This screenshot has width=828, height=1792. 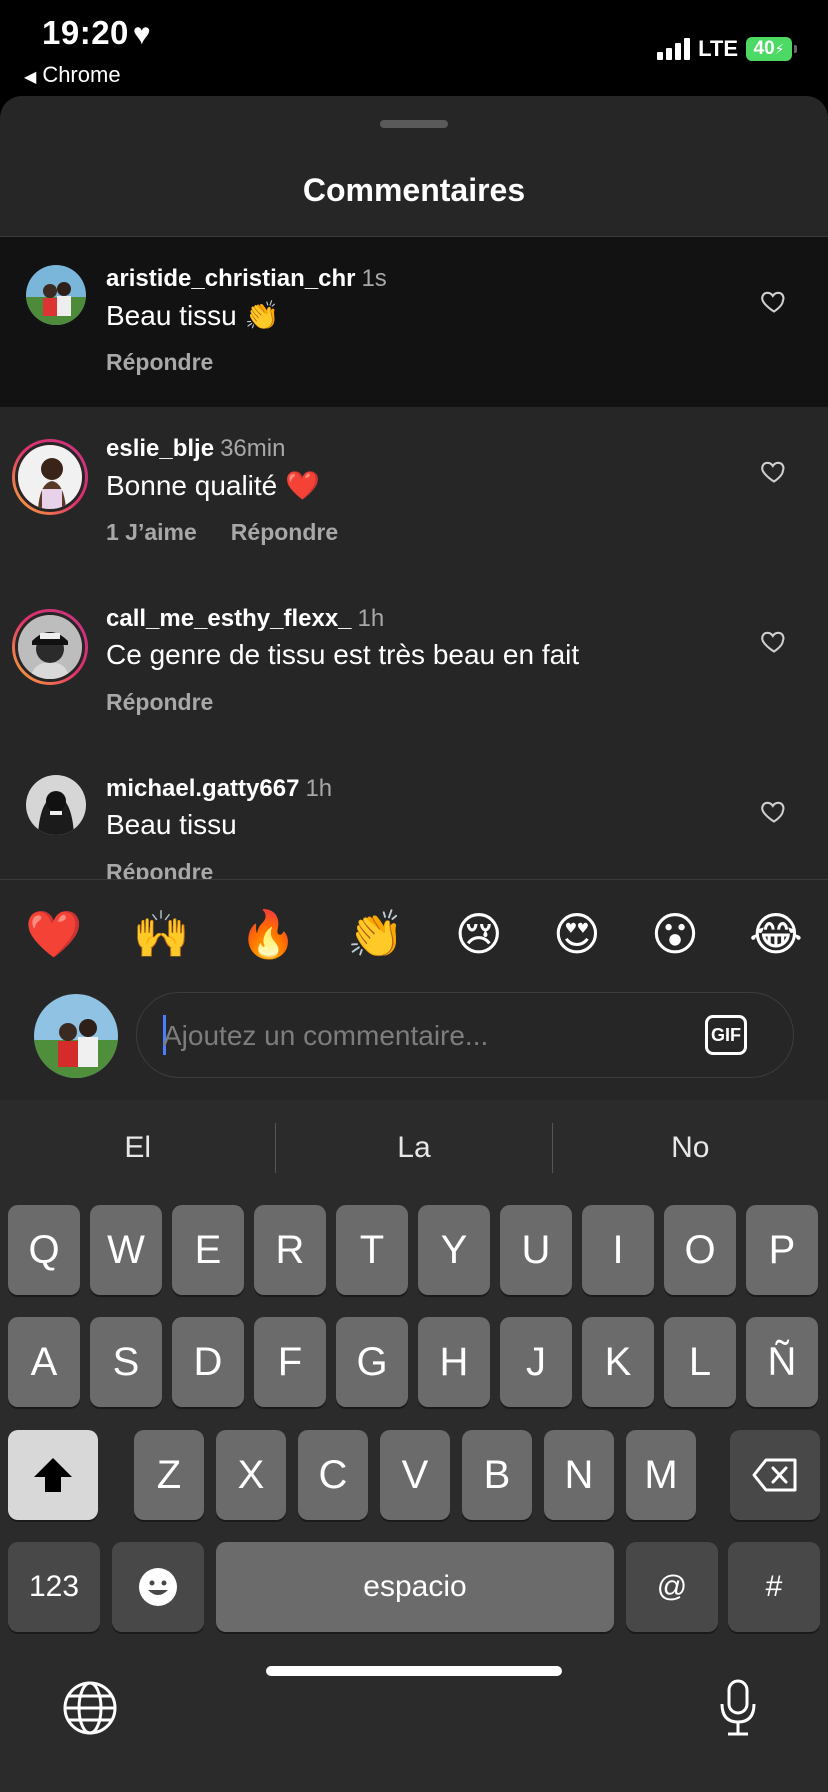 What do you see at coordinates (126, 1250) in the screenshot?
I see `key-w: W` at bounding box center [126, 1250].